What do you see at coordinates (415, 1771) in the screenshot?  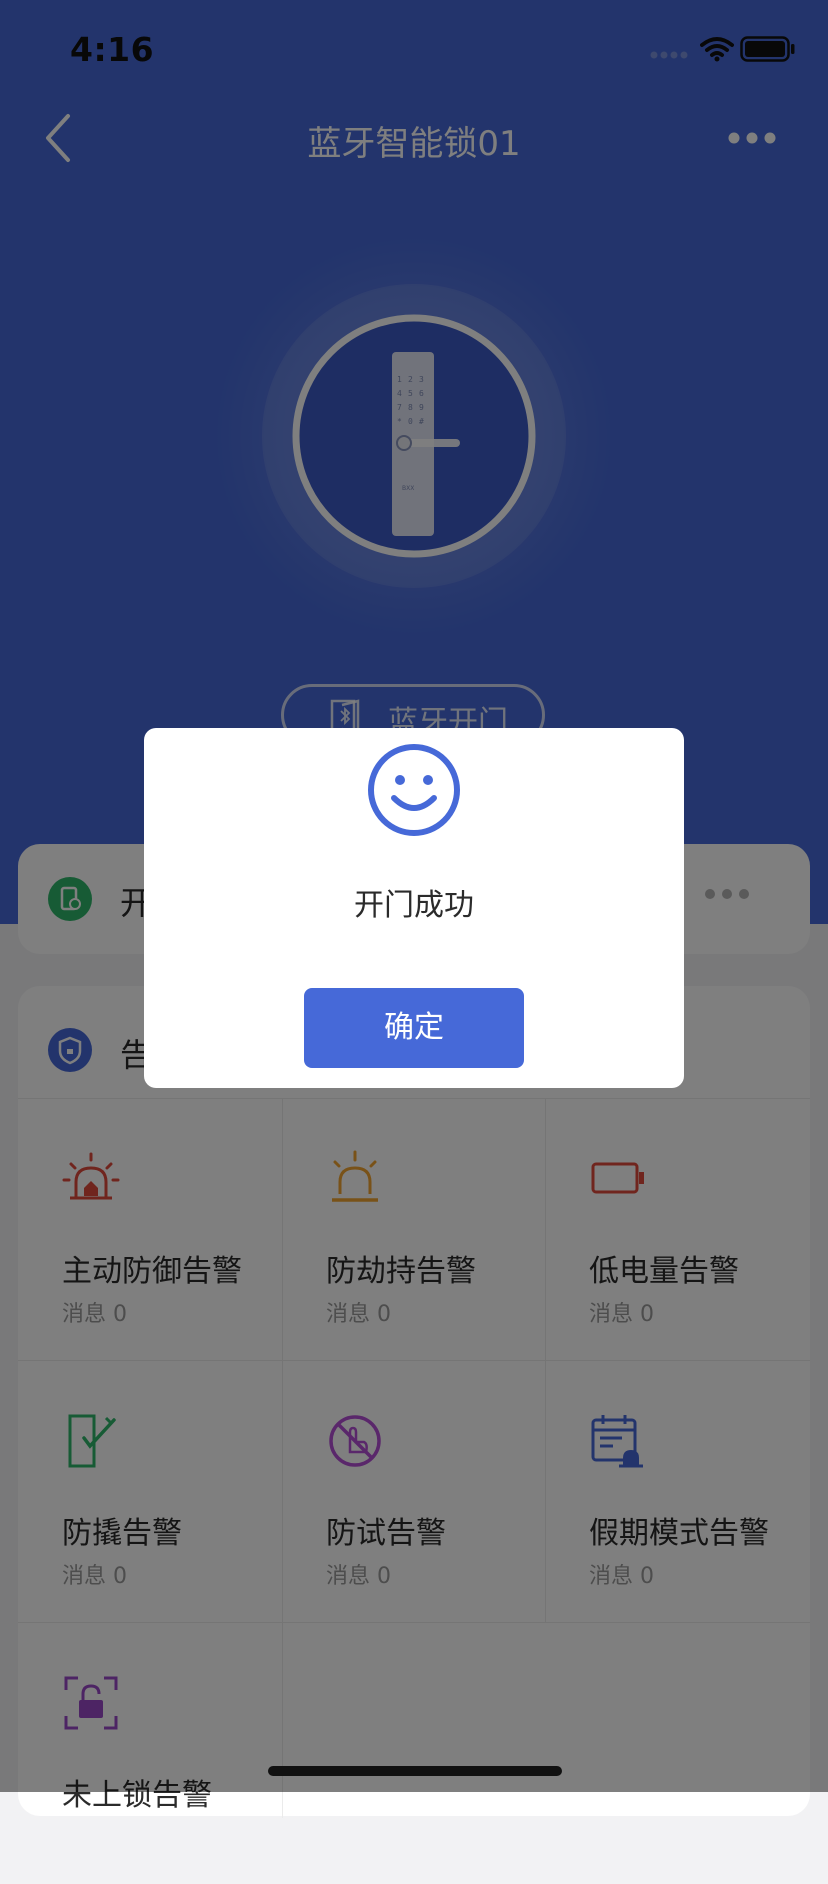 I see `home-indicator` at bounding box center [415, 1771].